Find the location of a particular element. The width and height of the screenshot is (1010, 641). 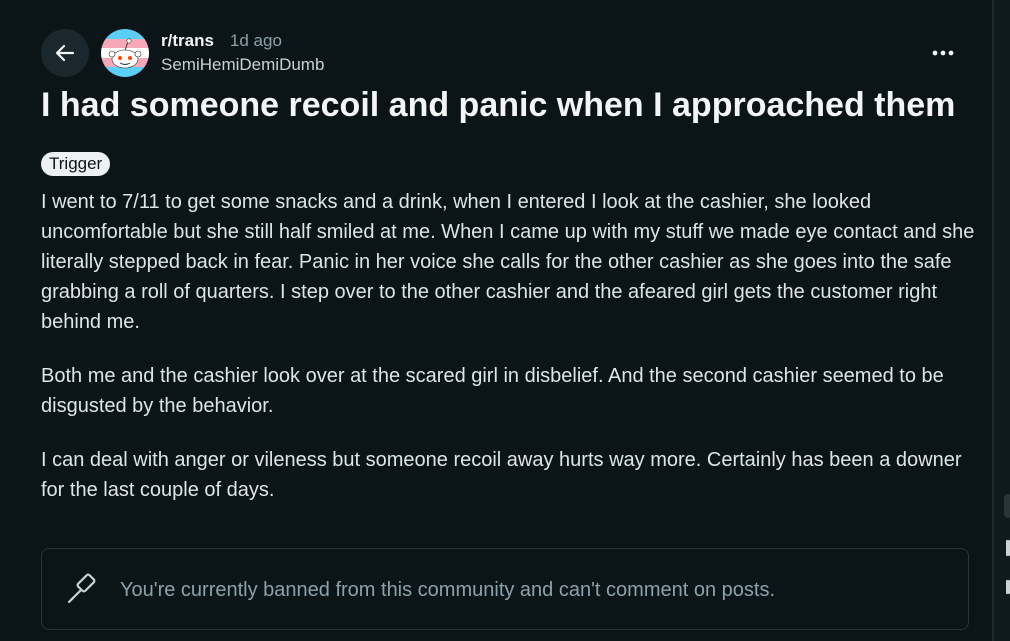

back-button is located at coordinates (65, 53).